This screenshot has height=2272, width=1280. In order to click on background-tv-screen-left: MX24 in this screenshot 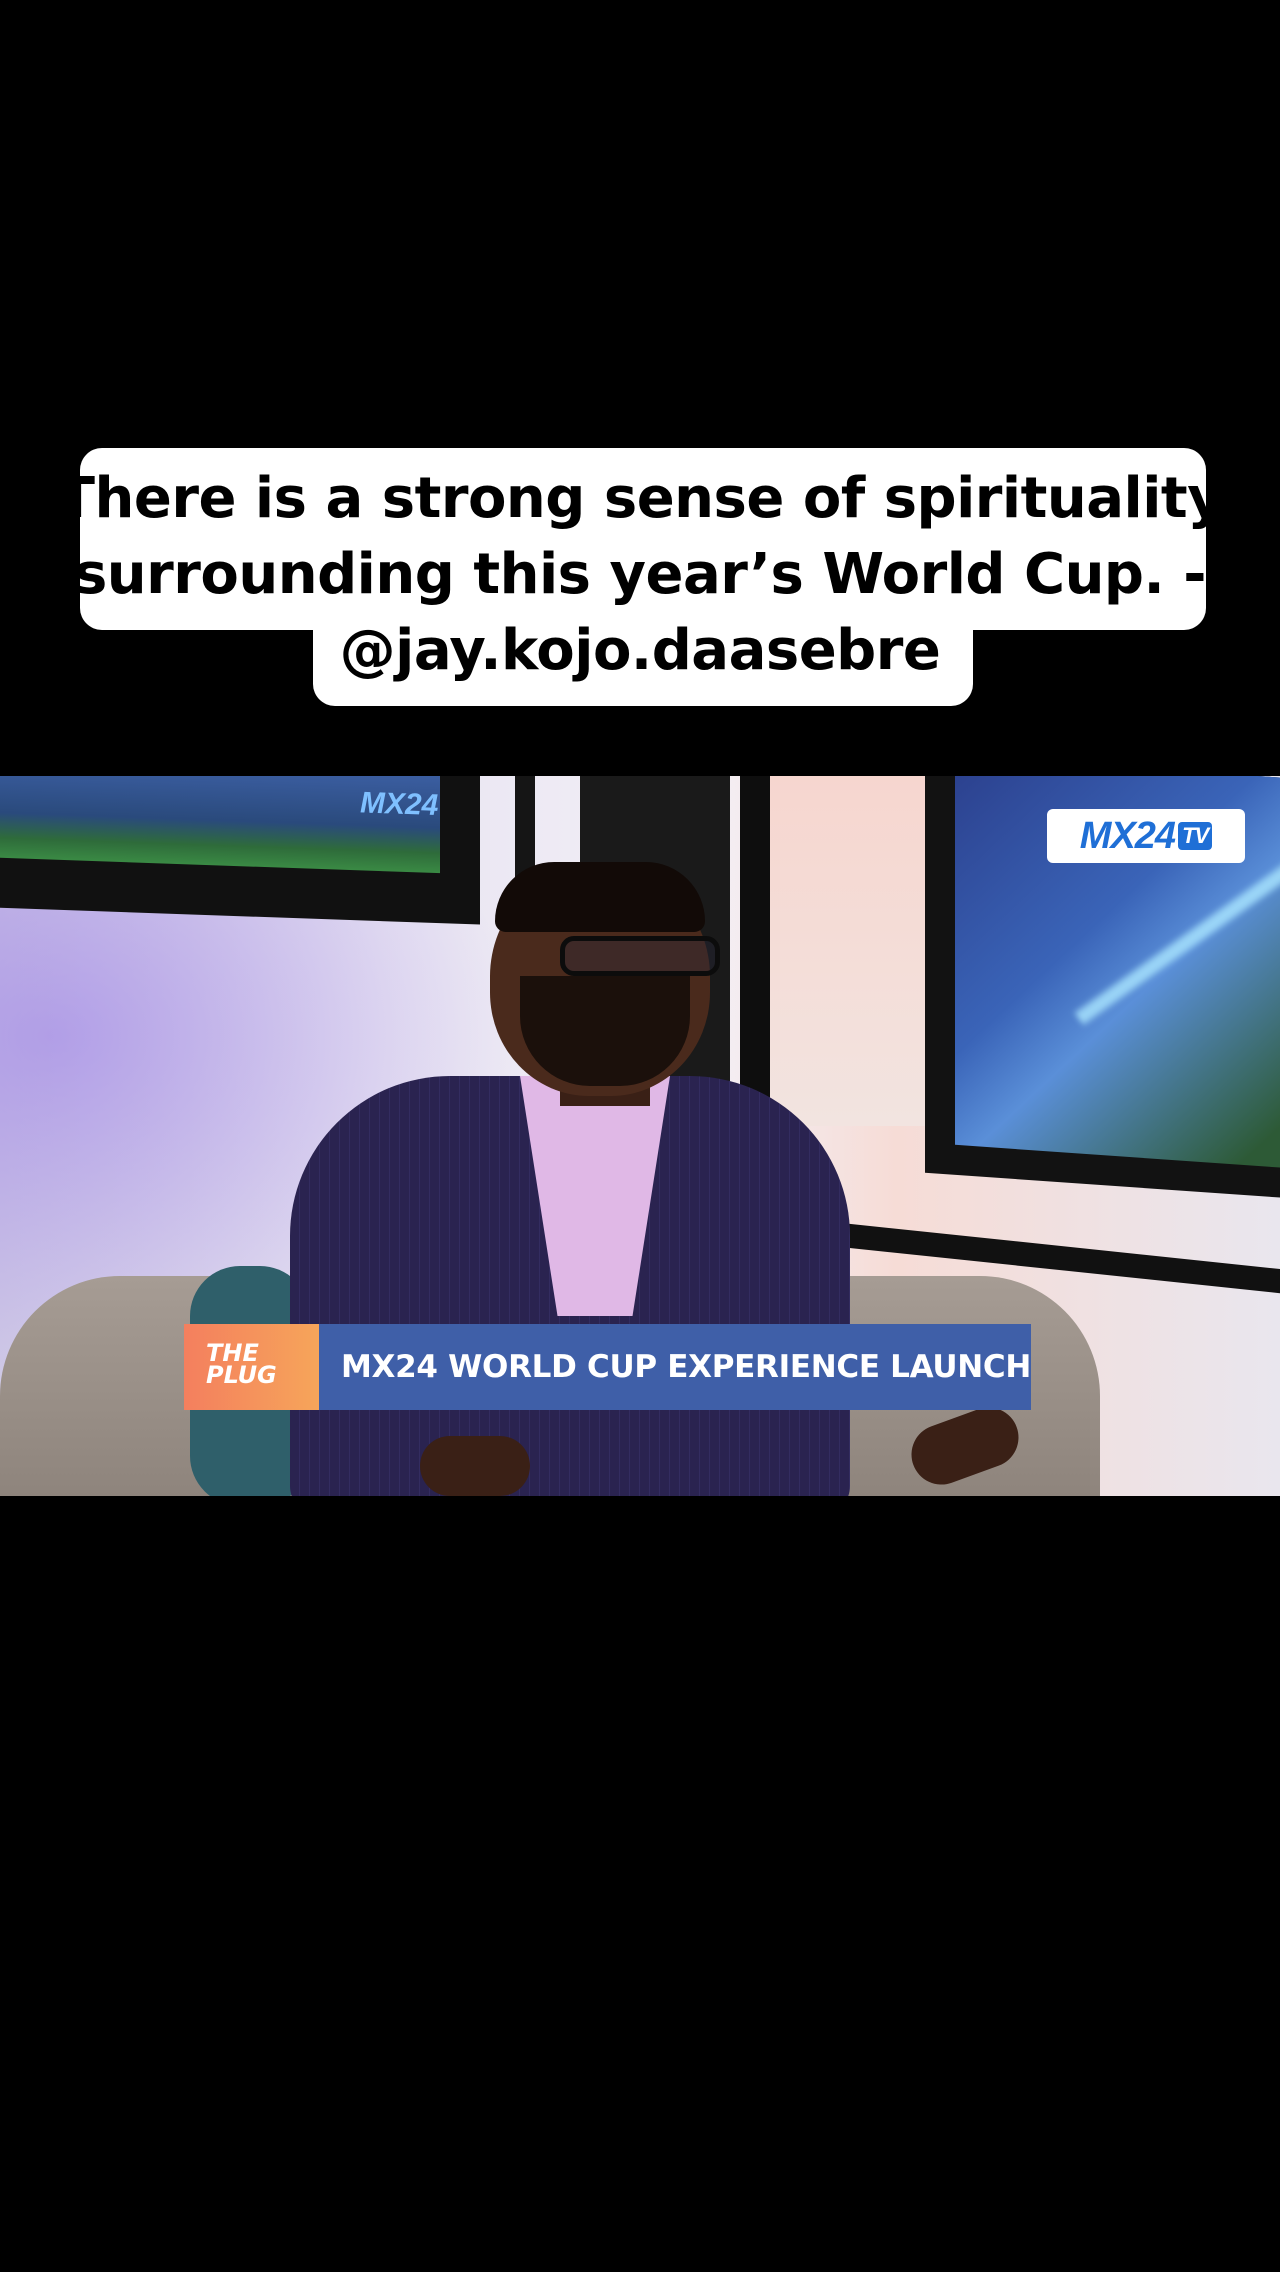, I will do `click(240, 850)`.